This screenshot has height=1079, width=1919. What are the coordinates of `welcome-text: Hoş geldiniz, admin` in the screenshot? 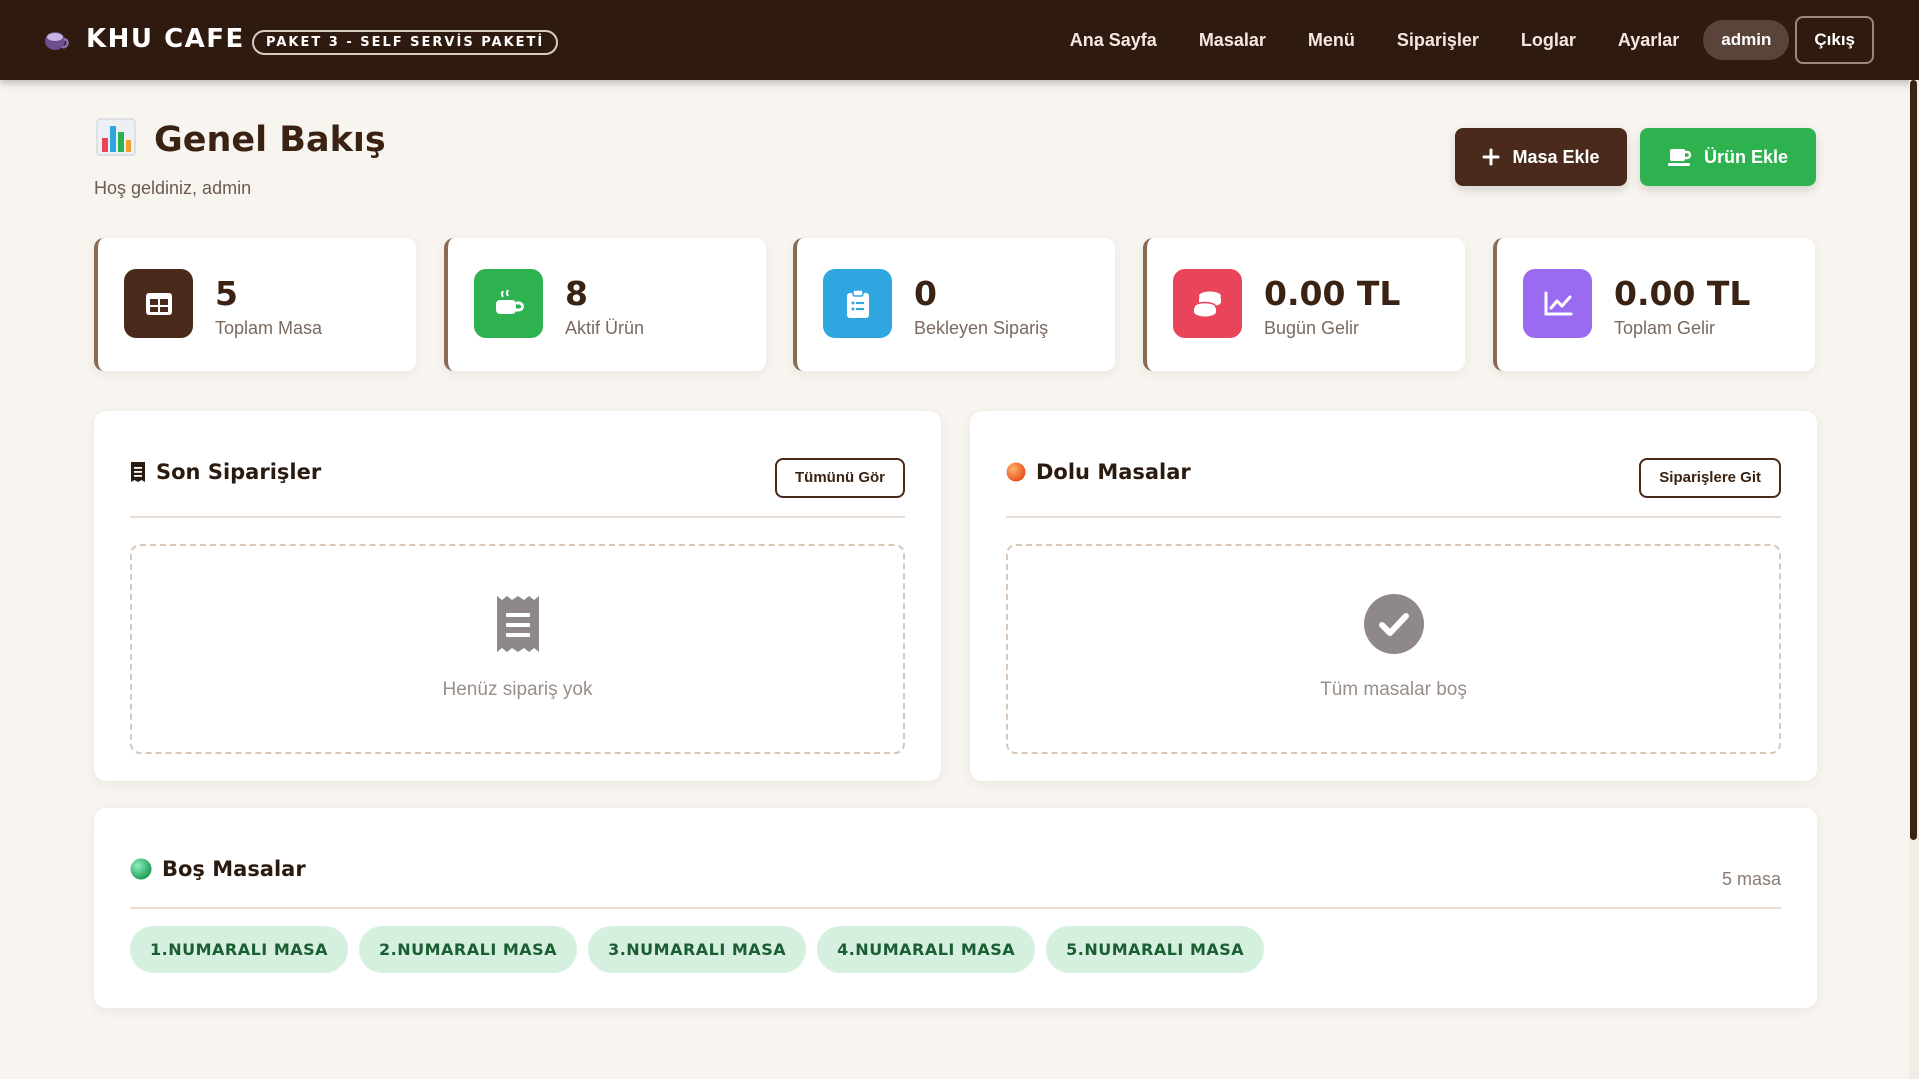 It's located at (173, 188).